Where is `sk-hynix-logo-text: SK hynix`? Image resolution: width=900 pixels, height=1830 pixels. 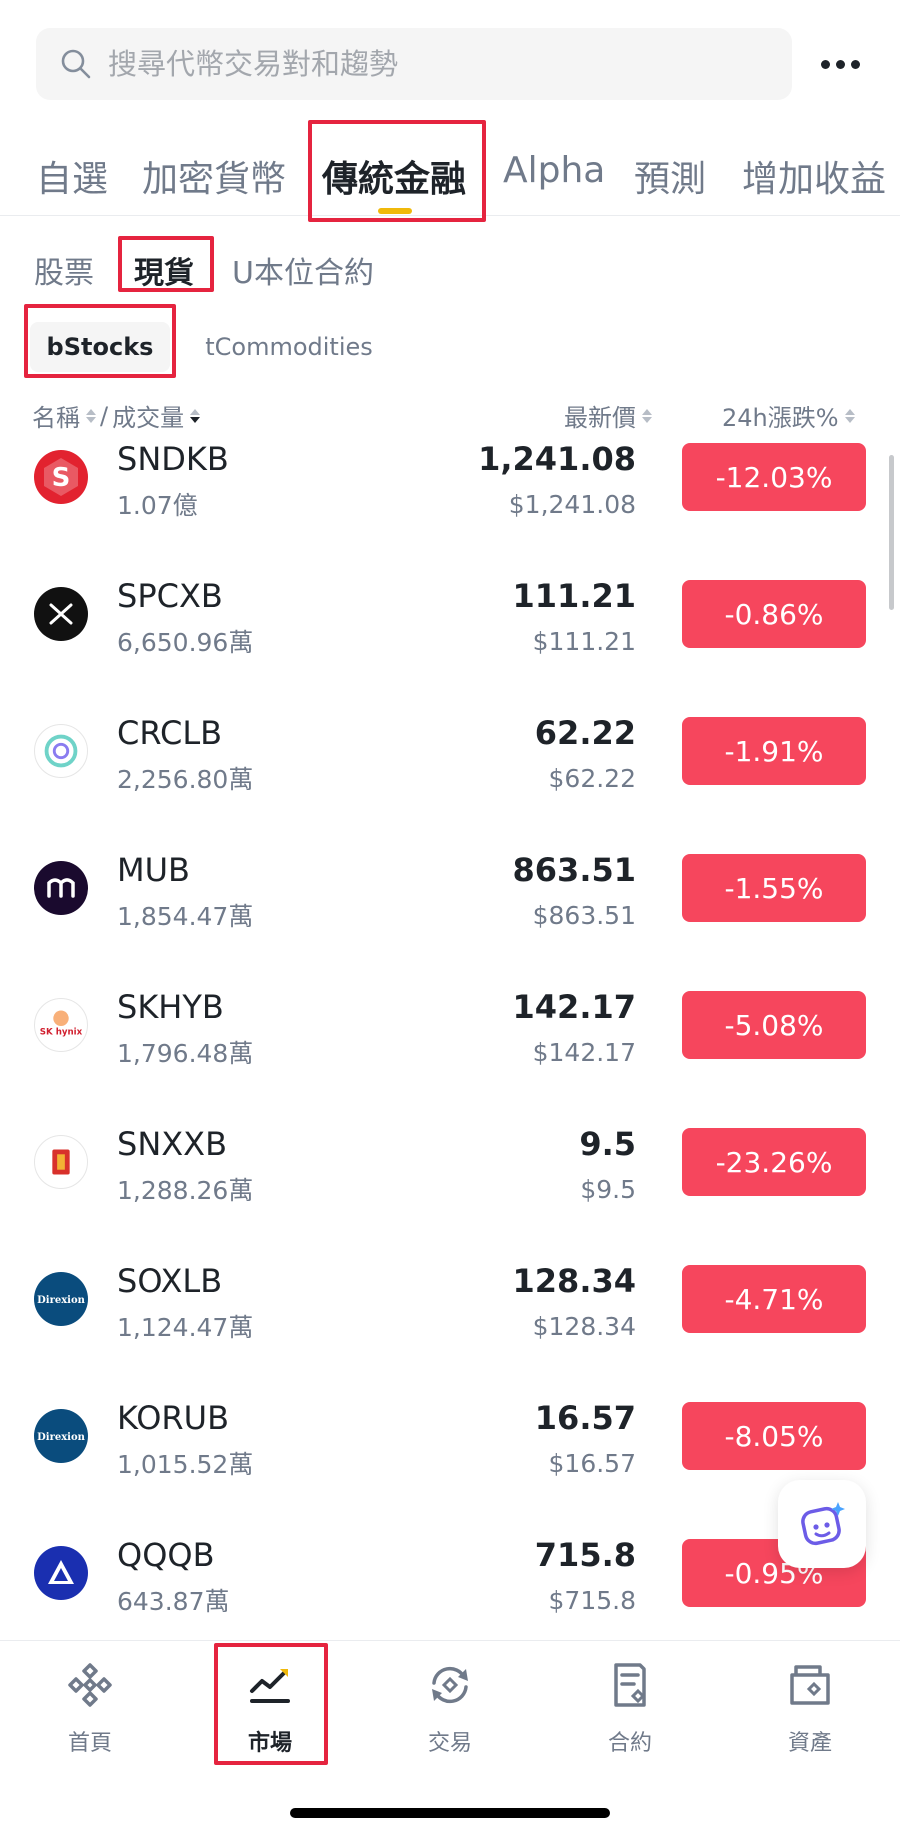
sk-hynix-logo-text: SK hynix is located at coordinates (61, 1033).